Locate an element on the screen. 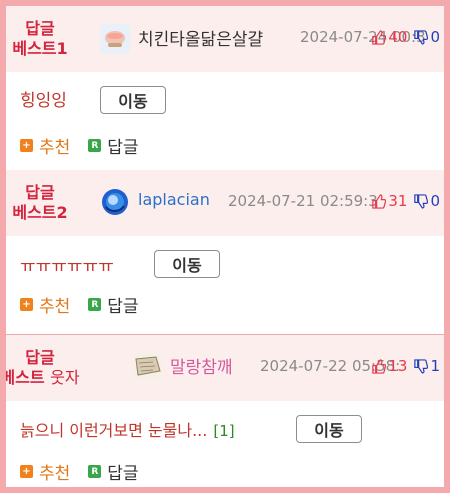 The height and width of the screenshot is (493, 450). vote-box: 31 0 is located at coordinates (405, 201).